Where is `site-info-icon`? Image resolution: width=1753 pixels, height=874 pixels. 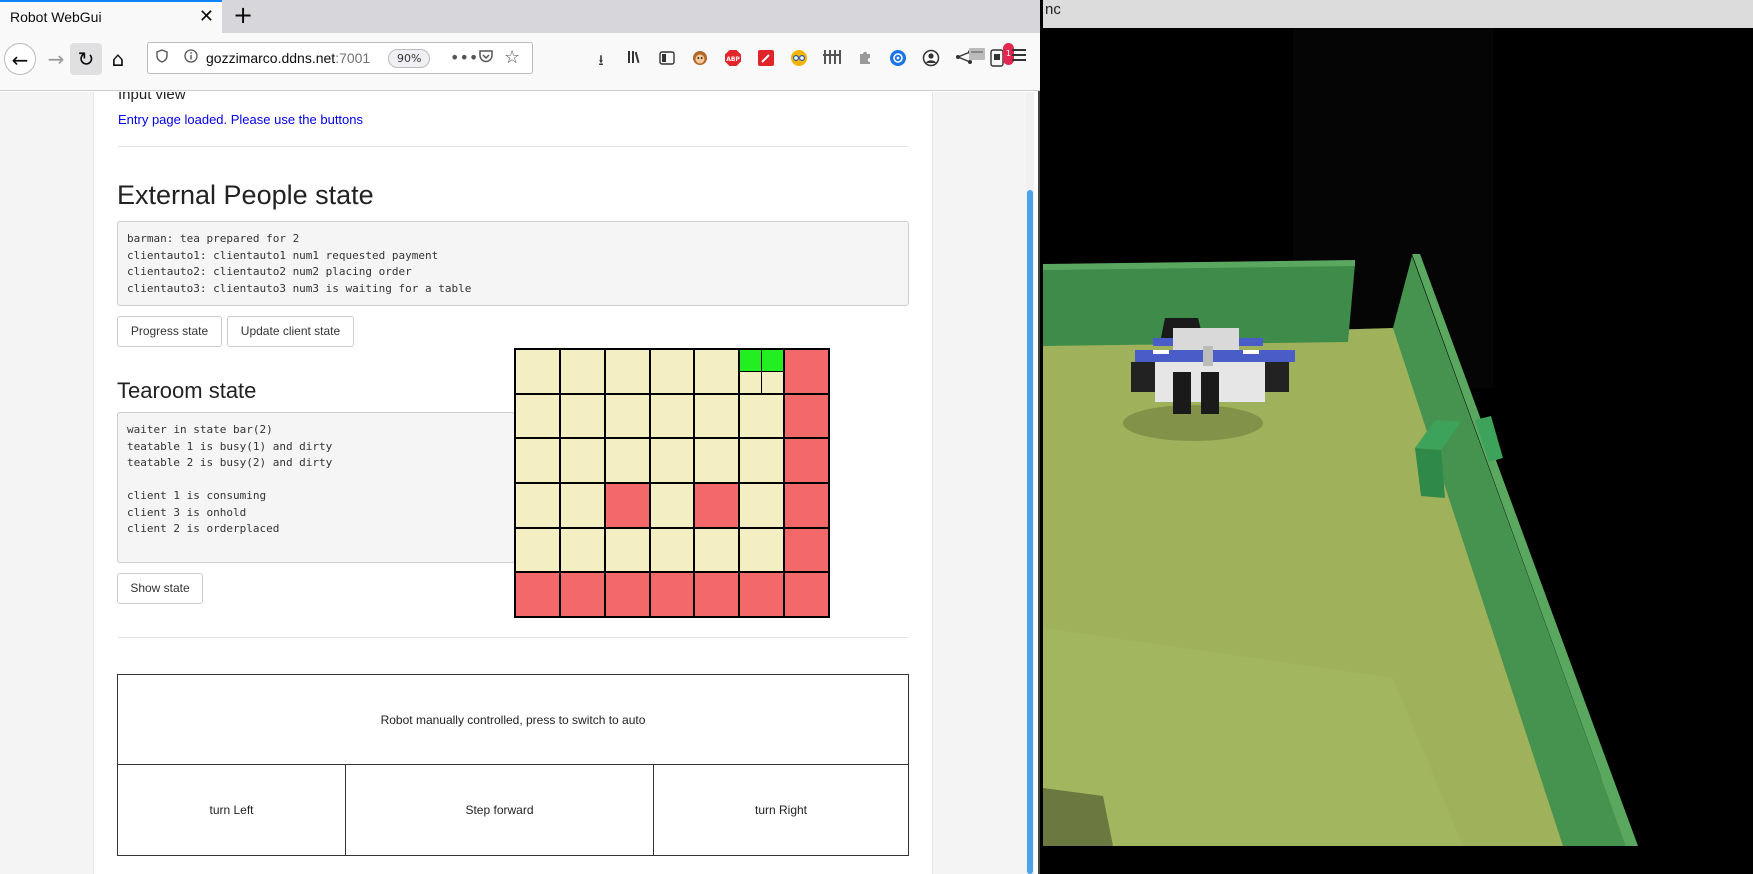 site-info-icon is located at coordinates (191, 58).